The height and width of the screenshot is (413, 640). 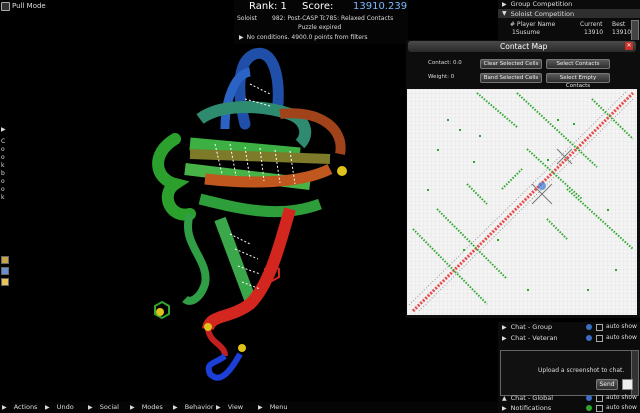 I want to click on view-arrow-icon: ▶, so click(x=218, y=407).